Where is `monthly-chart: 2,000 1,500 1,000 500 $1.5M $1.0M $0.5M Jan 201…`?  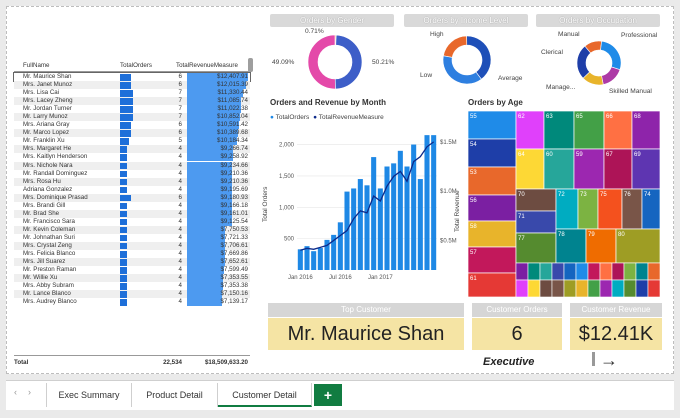 monthly-chart: 2,000 1,500 1,000 500 $1.5M $1.0M $0.5M Jan 201… is located at coordinates (370, 212).